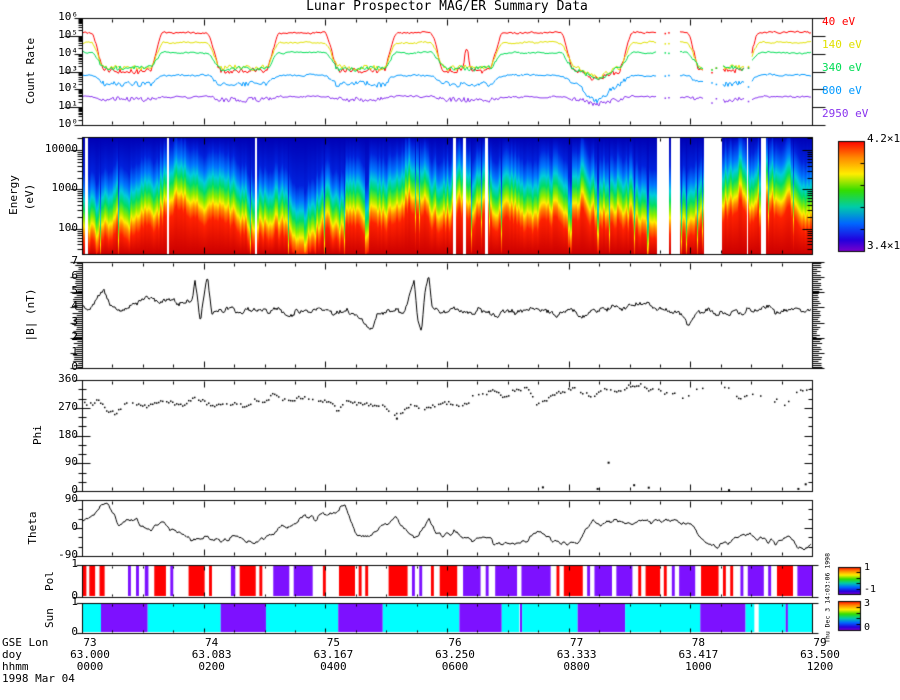 This screenshot has height=700, width=900. I want to click on xaxis-date-label: 1998 Mar 04, so click(38, 678).